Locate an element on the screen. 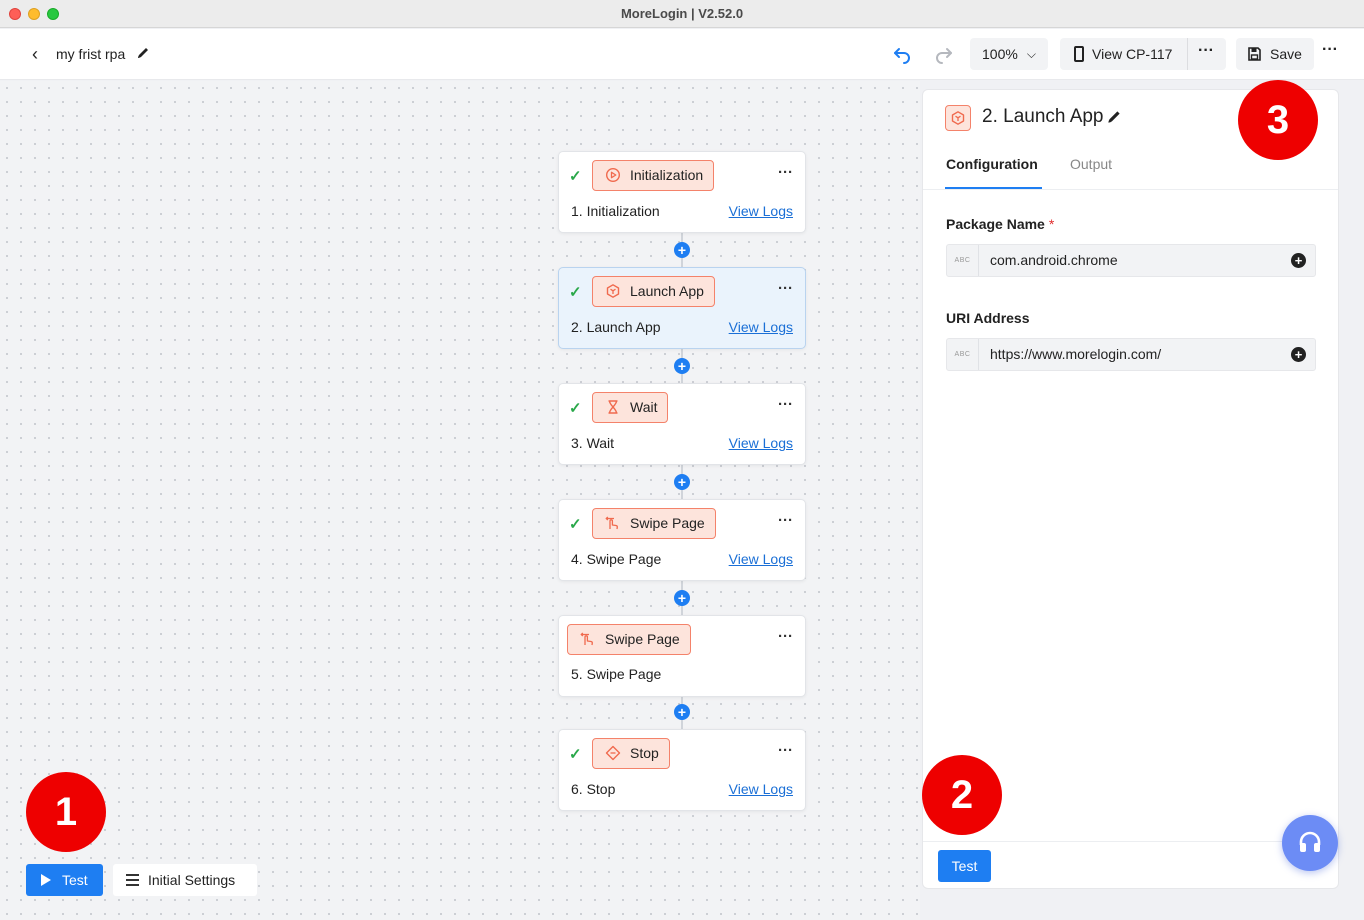  node-title: 1. Initialization is located at coordinates (615, 211).